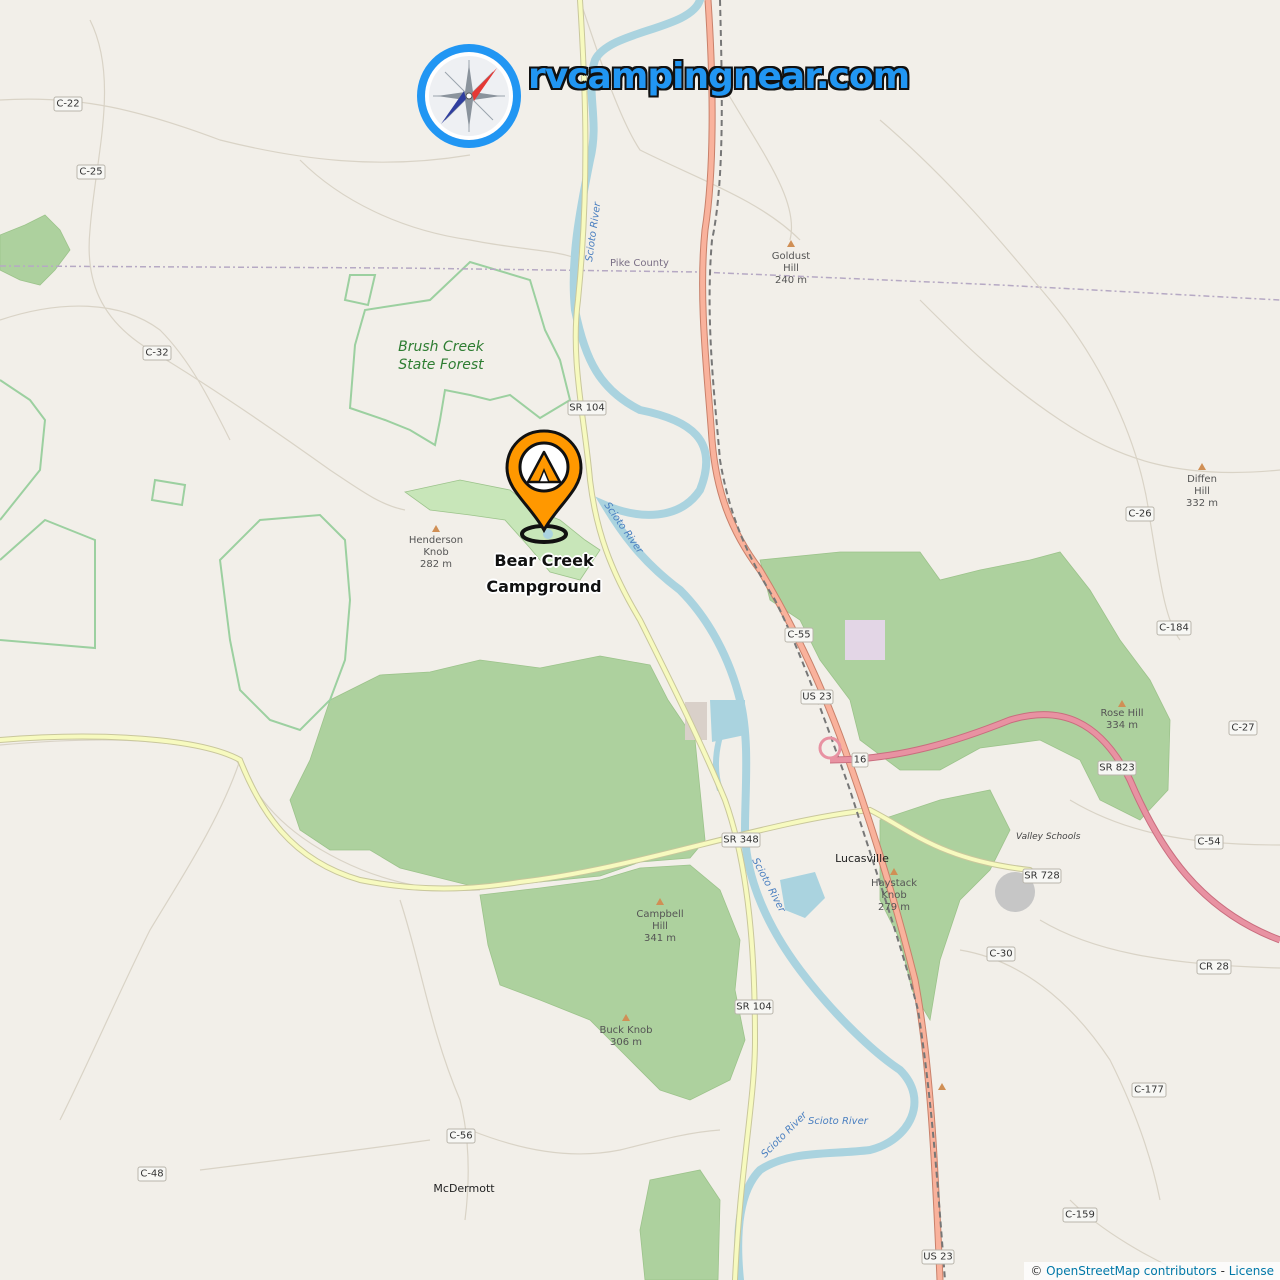 The width and height of the screenshot is (1280, 1280). I want to click on svg-text: 16, so click(860, 760).